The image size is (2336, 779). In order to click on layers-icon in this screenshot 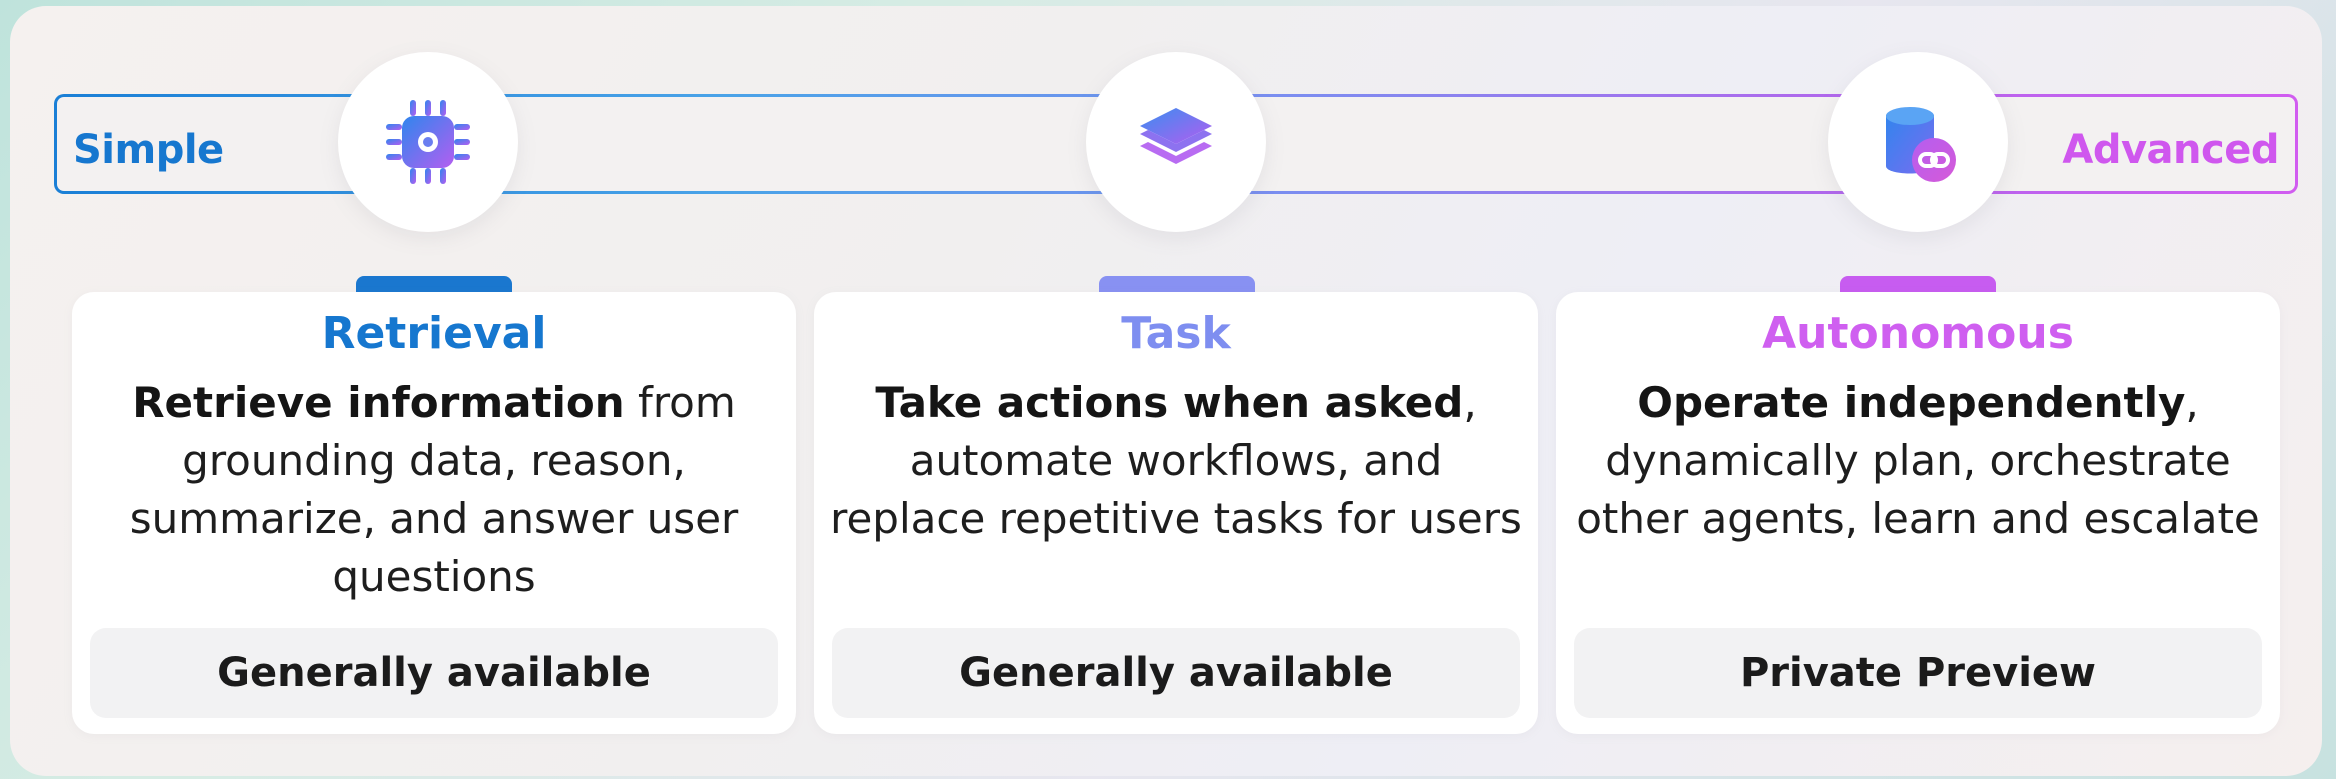, I will do `click(1176, 136)`.